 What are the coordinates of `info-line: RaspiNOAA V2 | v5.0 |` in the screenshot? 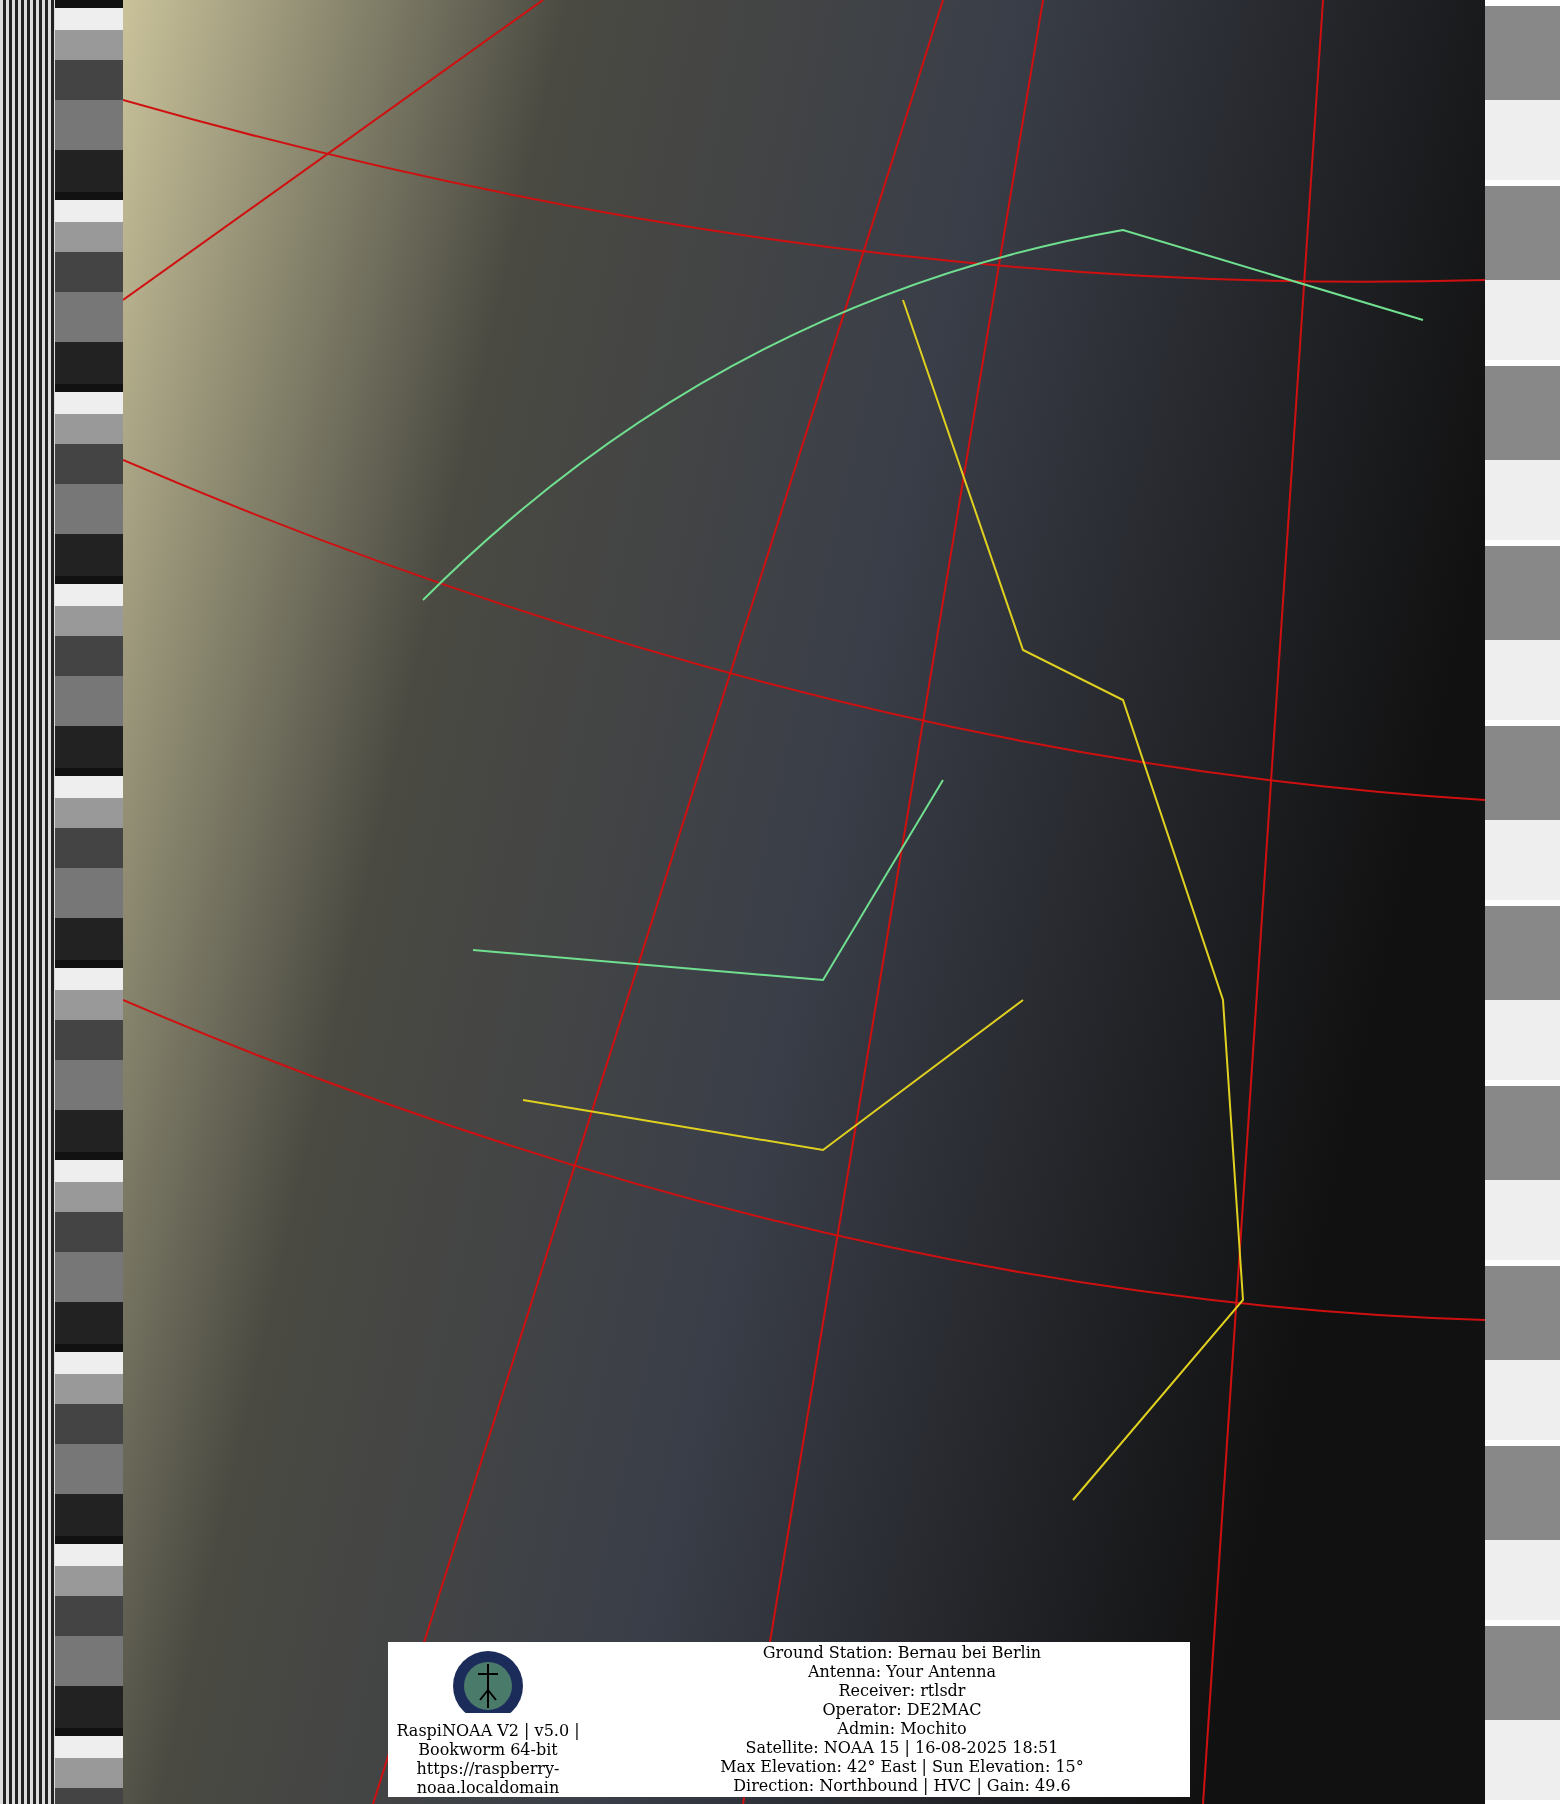 It's located at (488, 1730).